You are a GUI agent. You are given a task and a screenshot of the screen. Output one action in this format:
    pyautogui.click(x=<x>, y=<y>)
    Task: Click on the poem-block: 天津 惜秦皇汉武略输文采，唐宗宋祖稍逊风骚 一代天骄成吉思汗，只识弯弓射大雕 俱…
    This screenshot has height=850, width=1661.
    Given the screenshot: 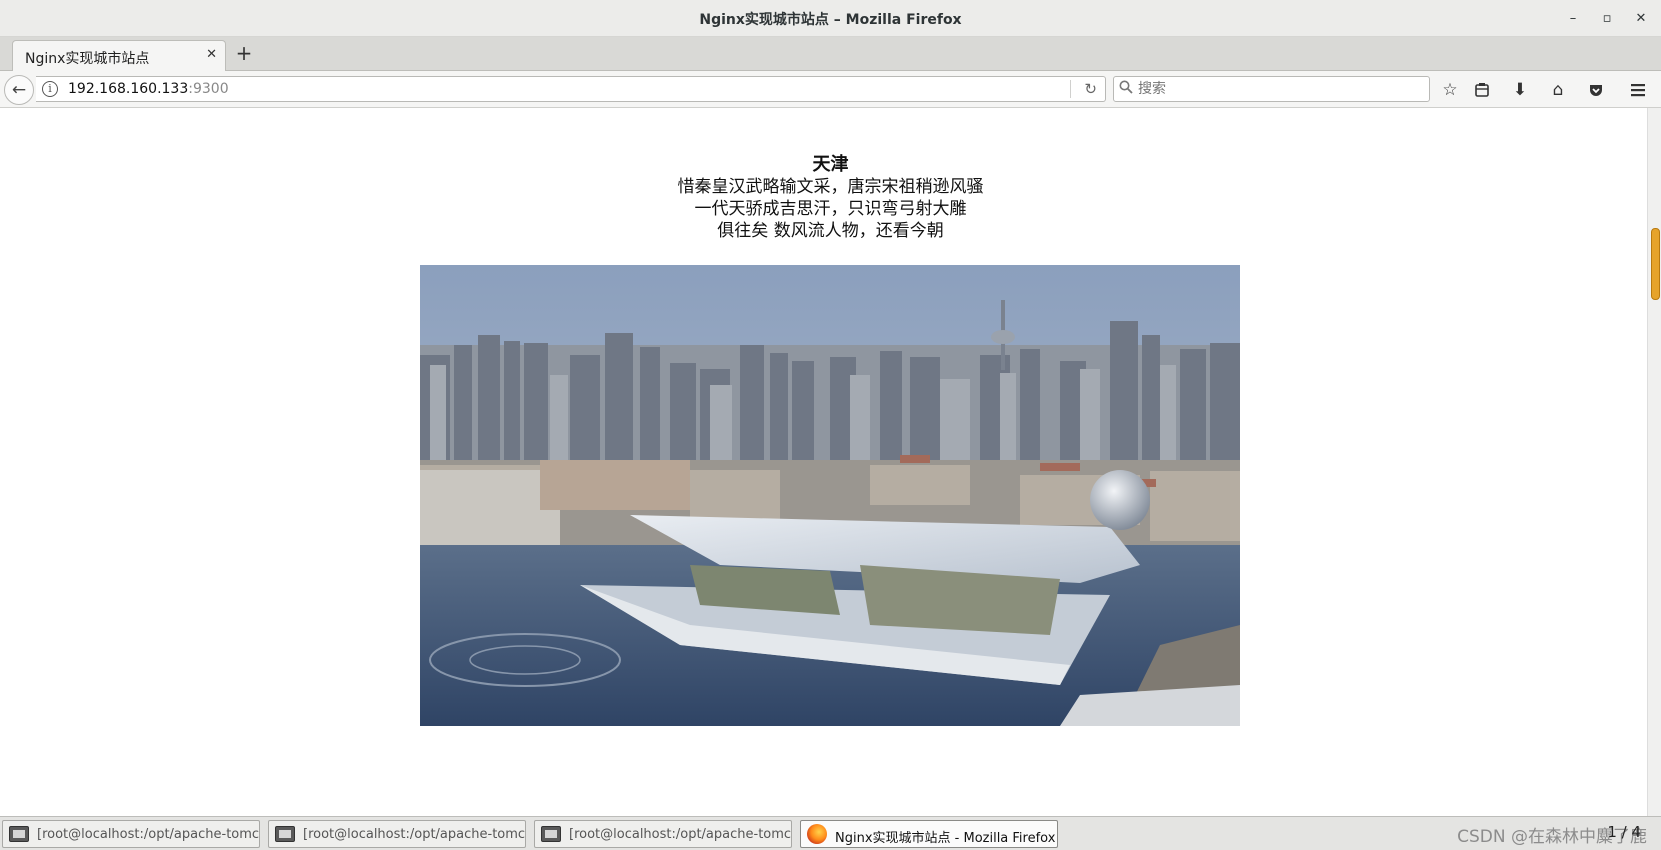 What is the action you would take?
    pyautogui.click(x=830, y=198)
    